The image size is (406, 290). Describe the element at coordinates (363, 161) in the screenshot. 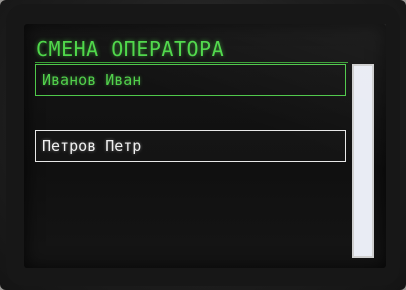

I see `list-scrollbar` at that location.